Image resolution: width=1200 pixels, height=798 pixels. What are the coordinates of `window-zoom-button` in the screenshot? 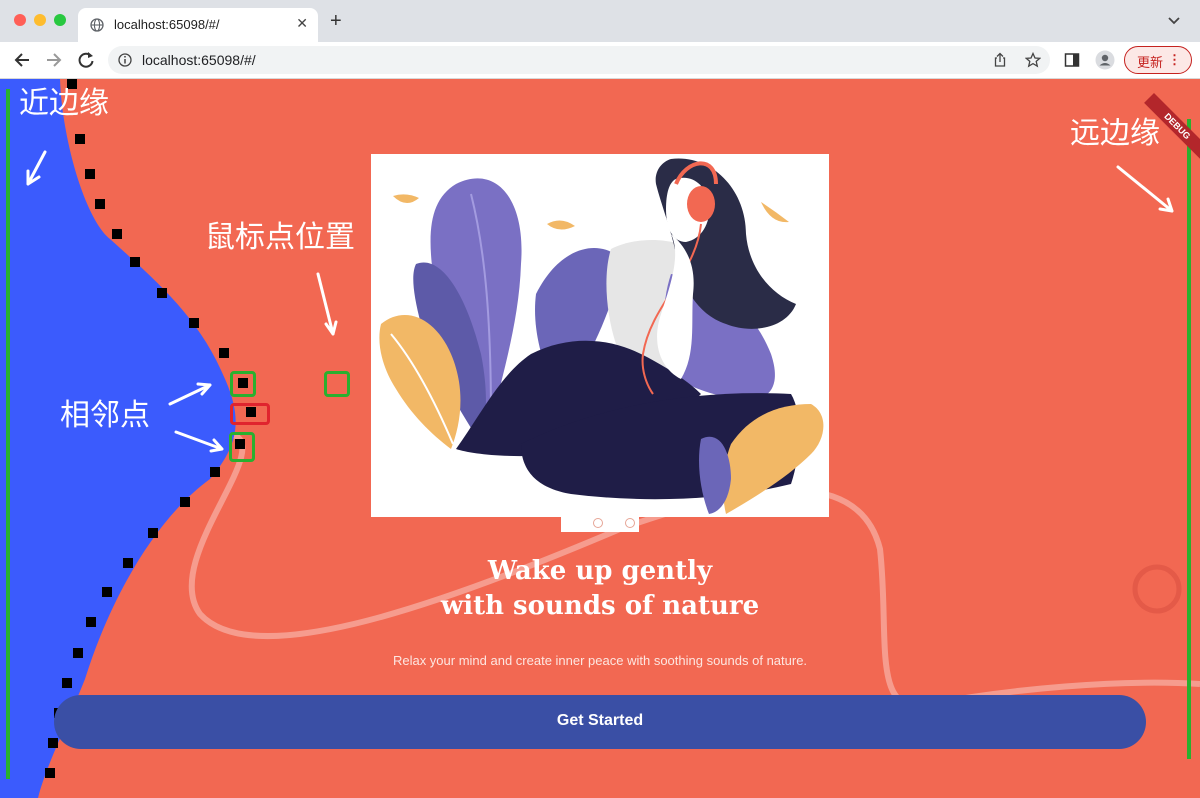 It's located at (60, 20).